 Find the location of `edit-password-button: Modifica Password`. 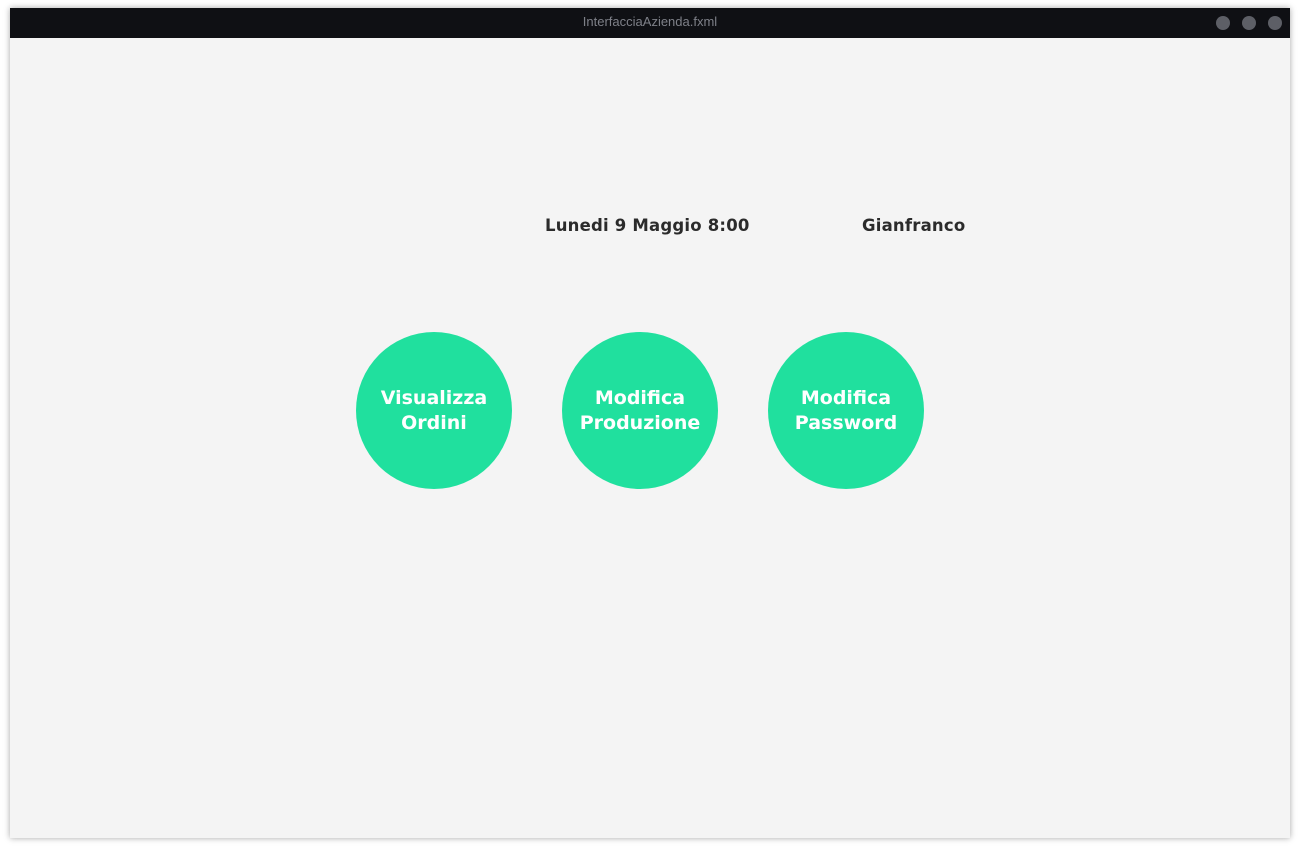

edit-password-button: Modifica Password is located at coordinates (846, 410).